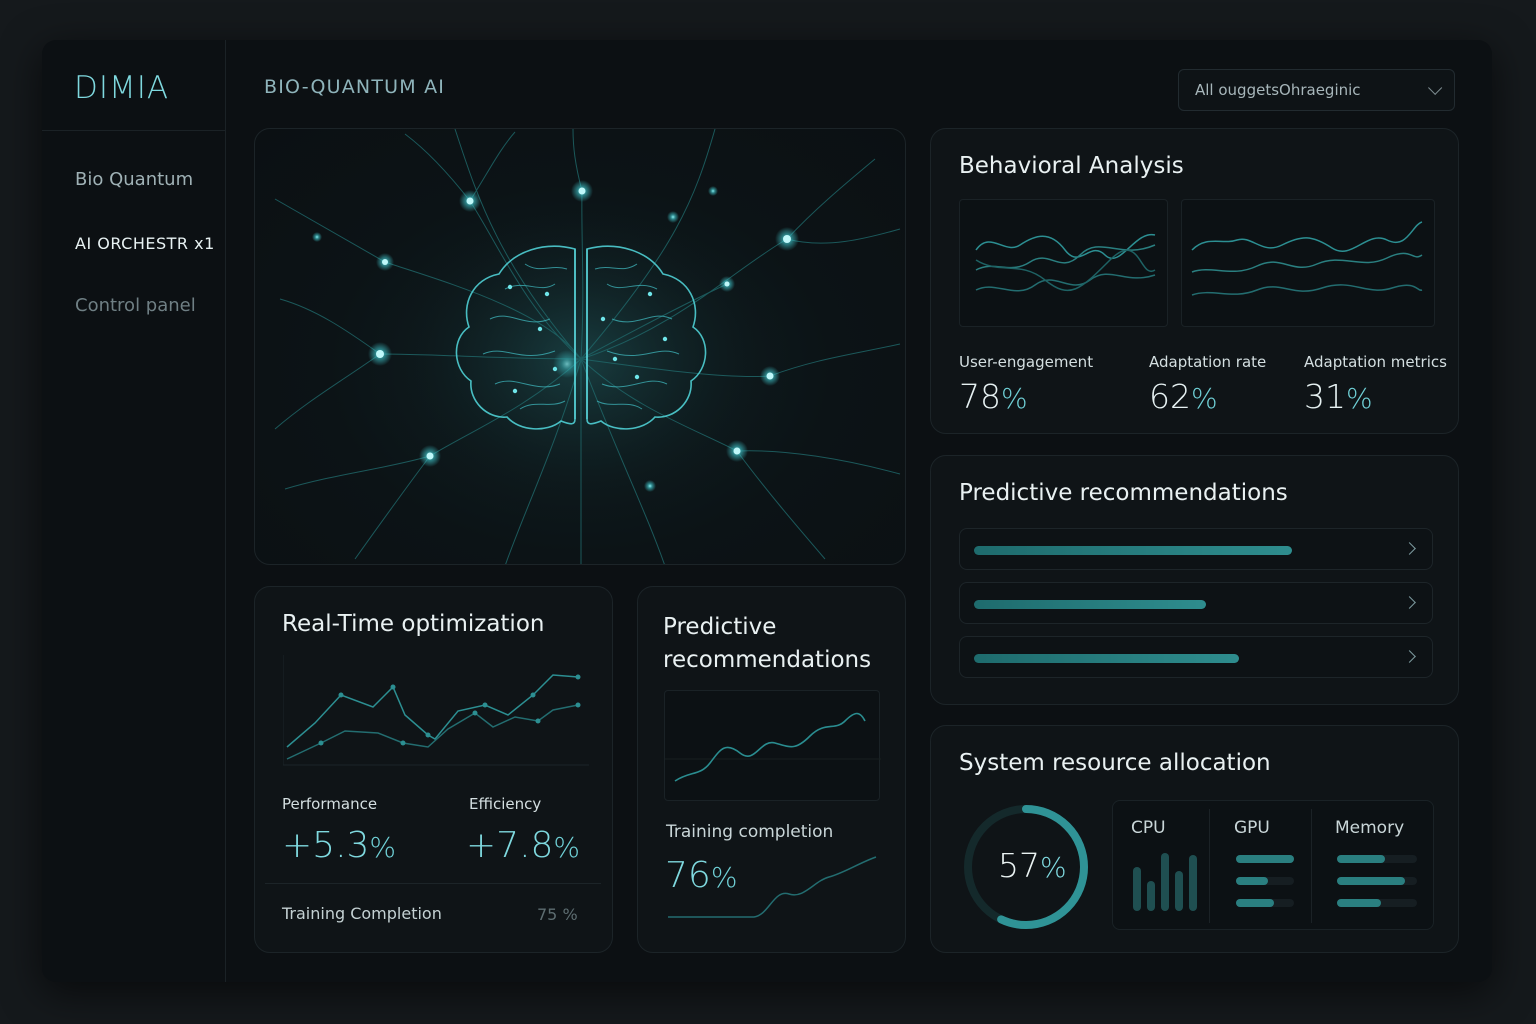  What do you see at coordinates (122, 88) in the screenshot?
I see `brand-logo: DIMIA` at bounding box center [122, 88].